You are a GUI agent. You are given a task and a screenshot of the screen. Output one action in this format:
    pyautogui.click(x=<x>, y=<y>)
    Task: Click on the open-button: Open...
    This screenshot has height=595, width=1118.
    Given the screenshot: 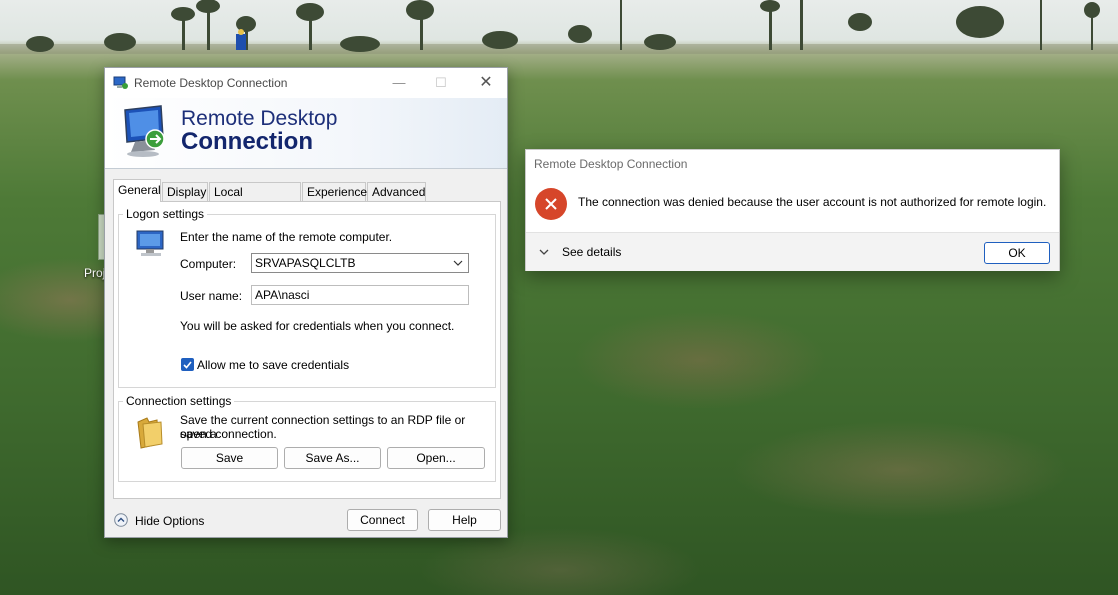 What is the action you would take?
    pyautogui.click(x=436, y=458)
    